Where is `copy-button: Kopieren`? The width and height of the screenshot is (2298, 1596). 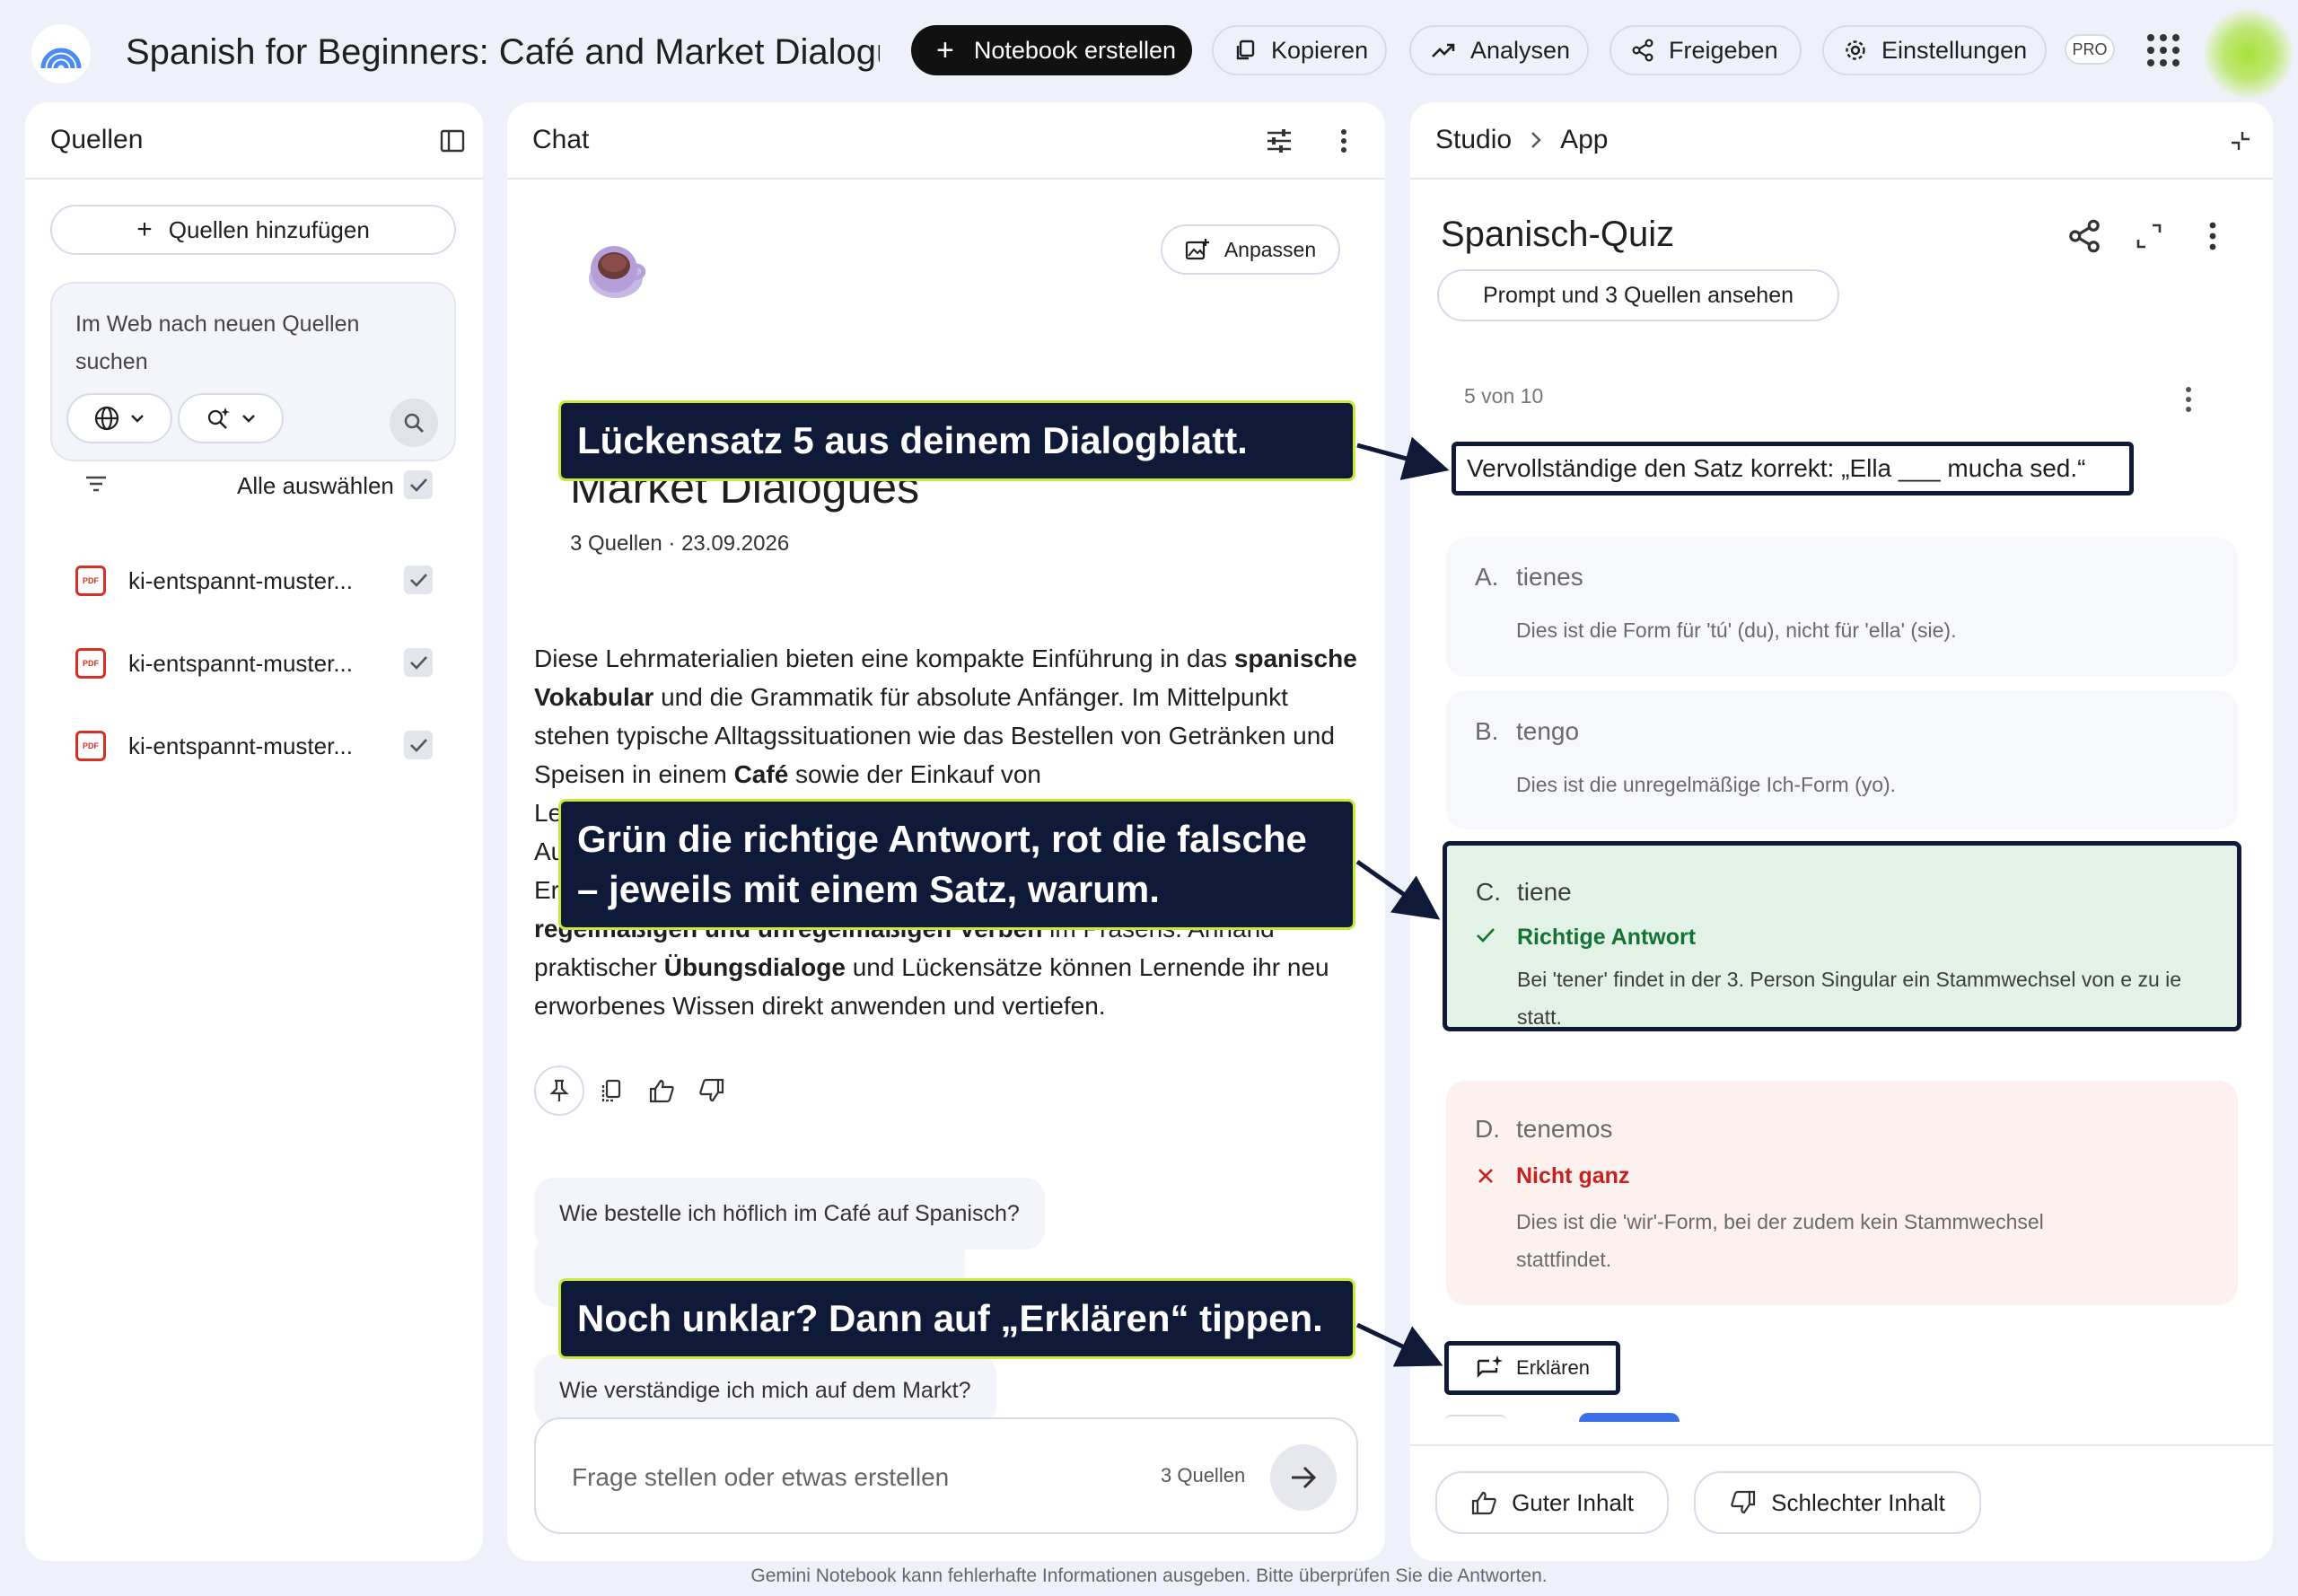 copy-button: Kopieren is located at coordinates (1299, 50).